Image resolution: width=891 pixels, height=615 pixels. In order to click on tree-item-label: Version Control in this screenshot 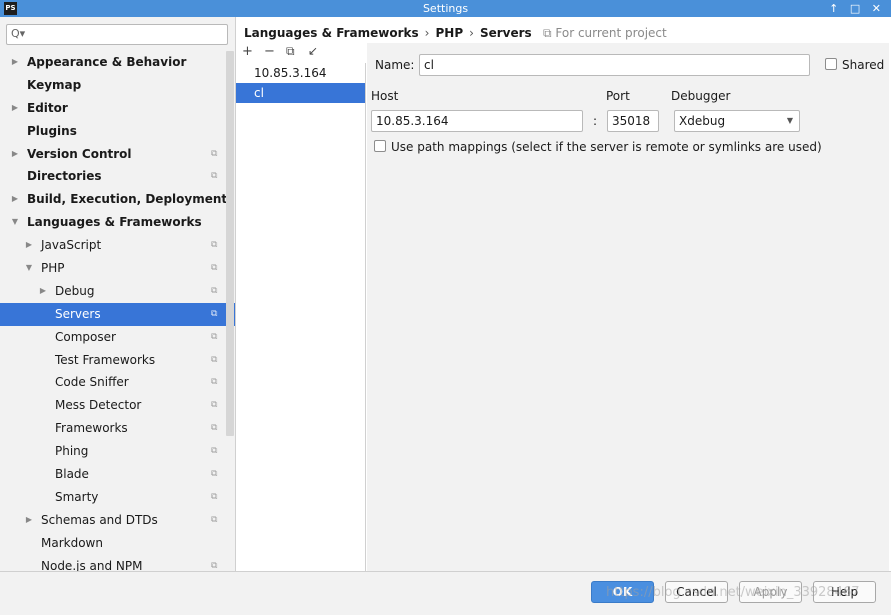, I will do `click(79, 153)`.